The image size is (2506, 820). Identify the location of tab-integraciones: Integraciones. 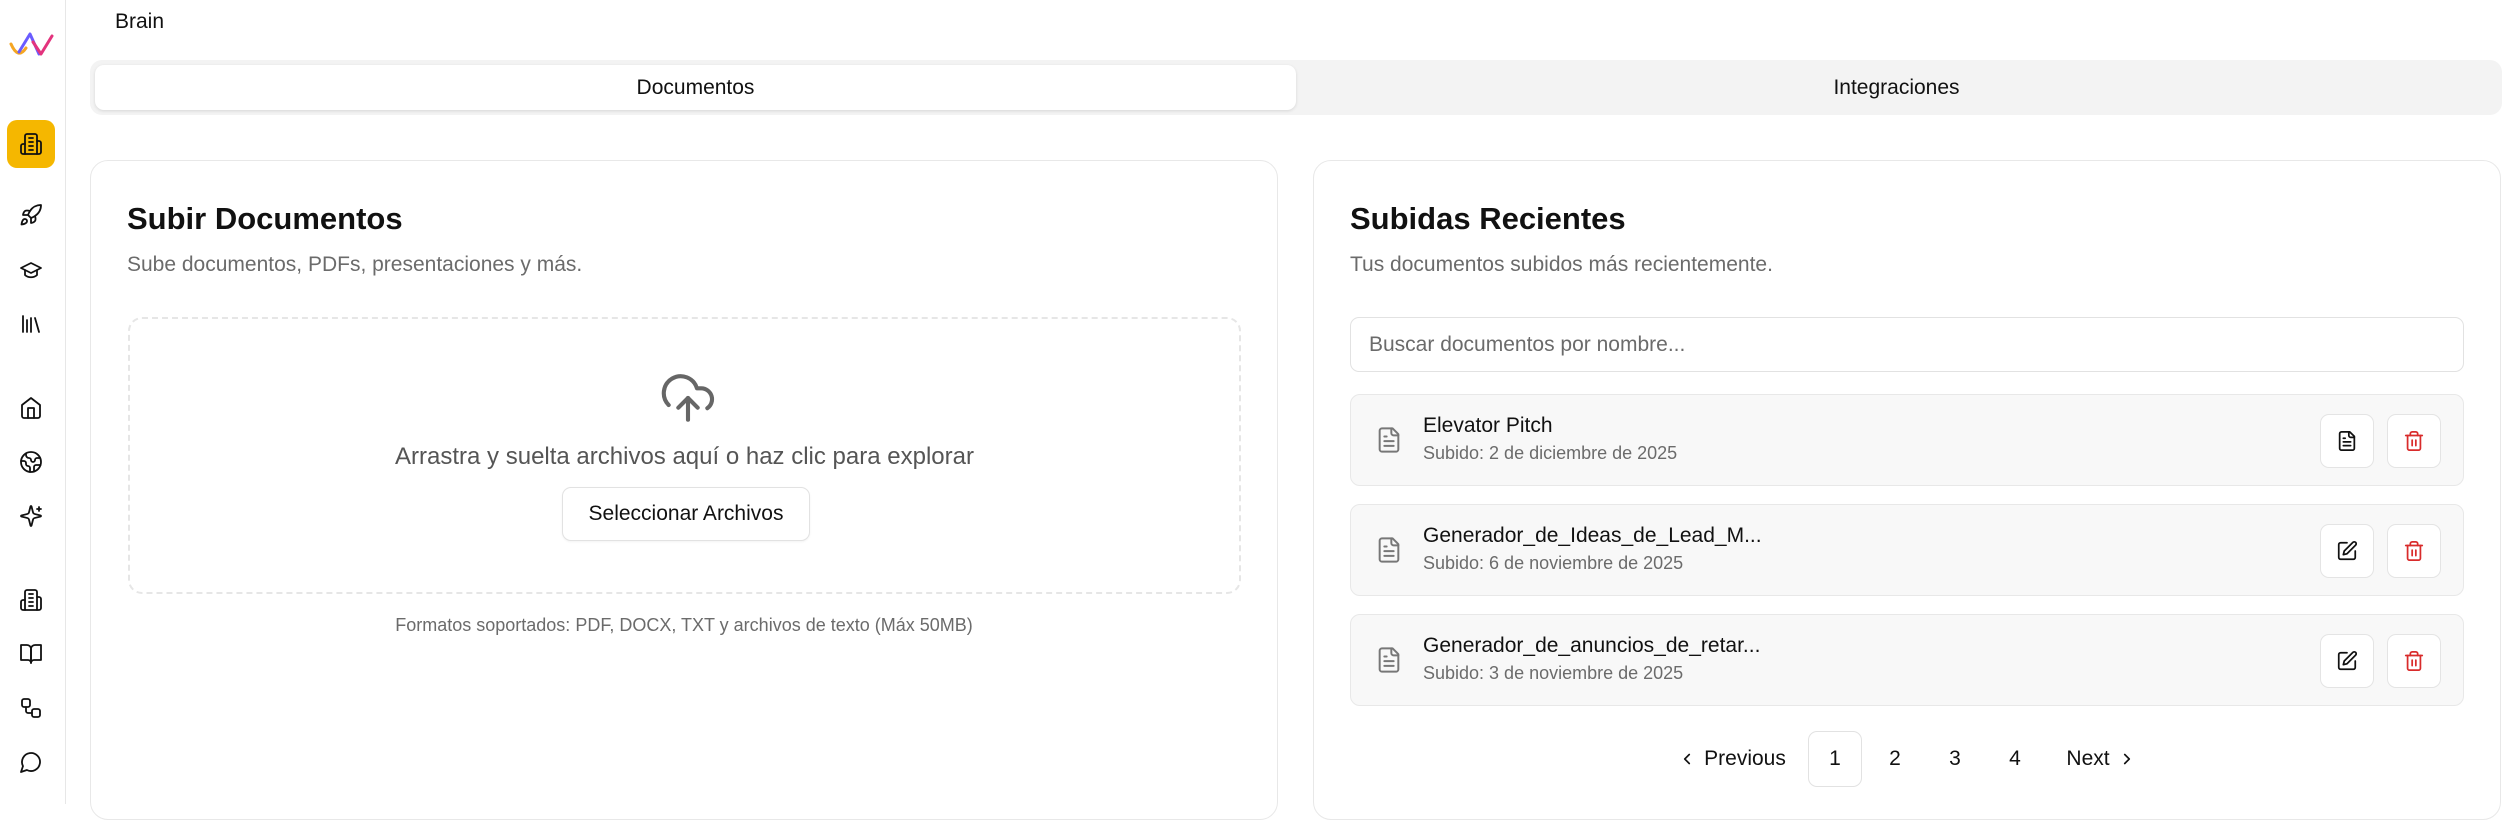
(1896, 87).